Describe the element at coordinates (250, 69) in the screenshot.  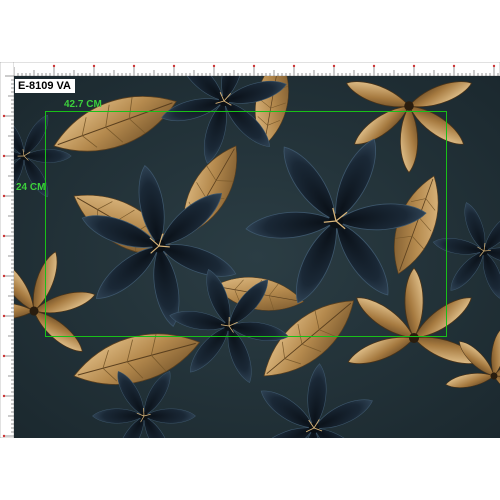
I see `ruler-top` at that location.